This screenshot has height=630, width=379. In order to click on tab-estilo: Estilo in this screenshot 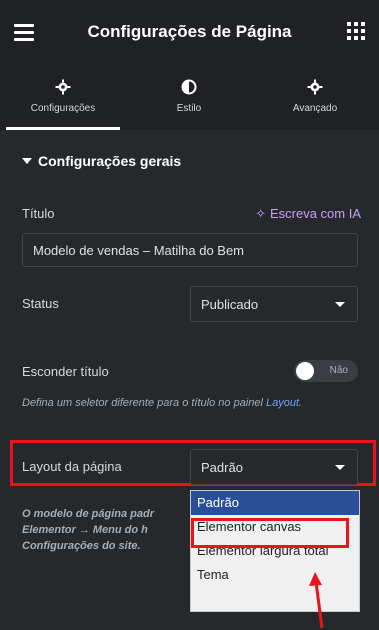, I will do `click(189, 99)`.